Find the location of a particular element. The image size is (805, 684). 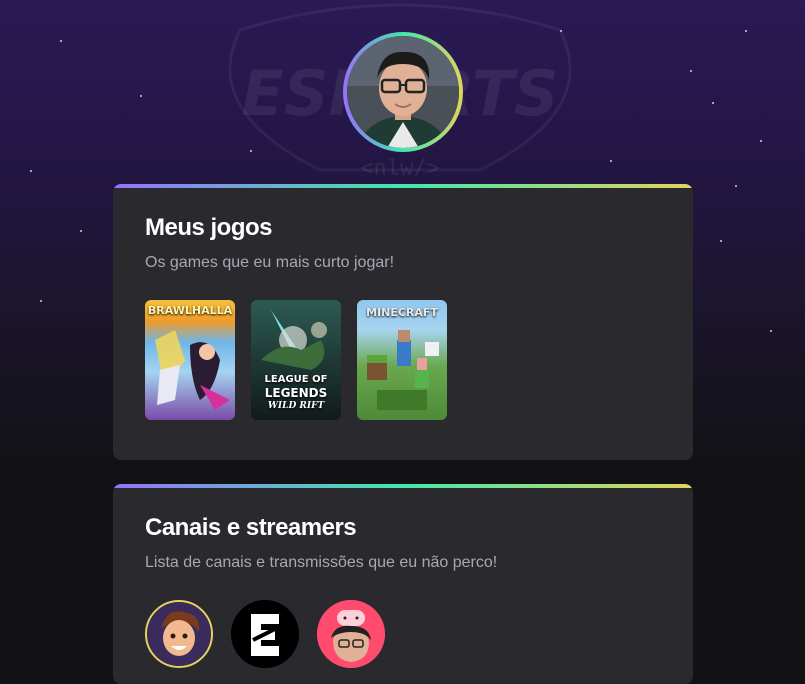

game-minecraft: MINECRAFT is located at coordinates (402, 360).